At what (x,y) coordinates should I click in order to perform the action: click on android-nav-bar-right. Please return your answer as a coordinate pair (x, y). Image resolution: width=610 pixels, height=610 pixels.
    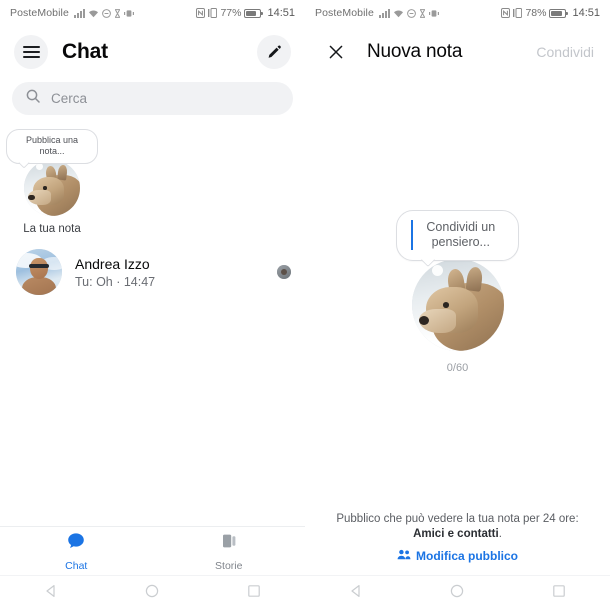
    Looking at the image, I should click on (457, 592).